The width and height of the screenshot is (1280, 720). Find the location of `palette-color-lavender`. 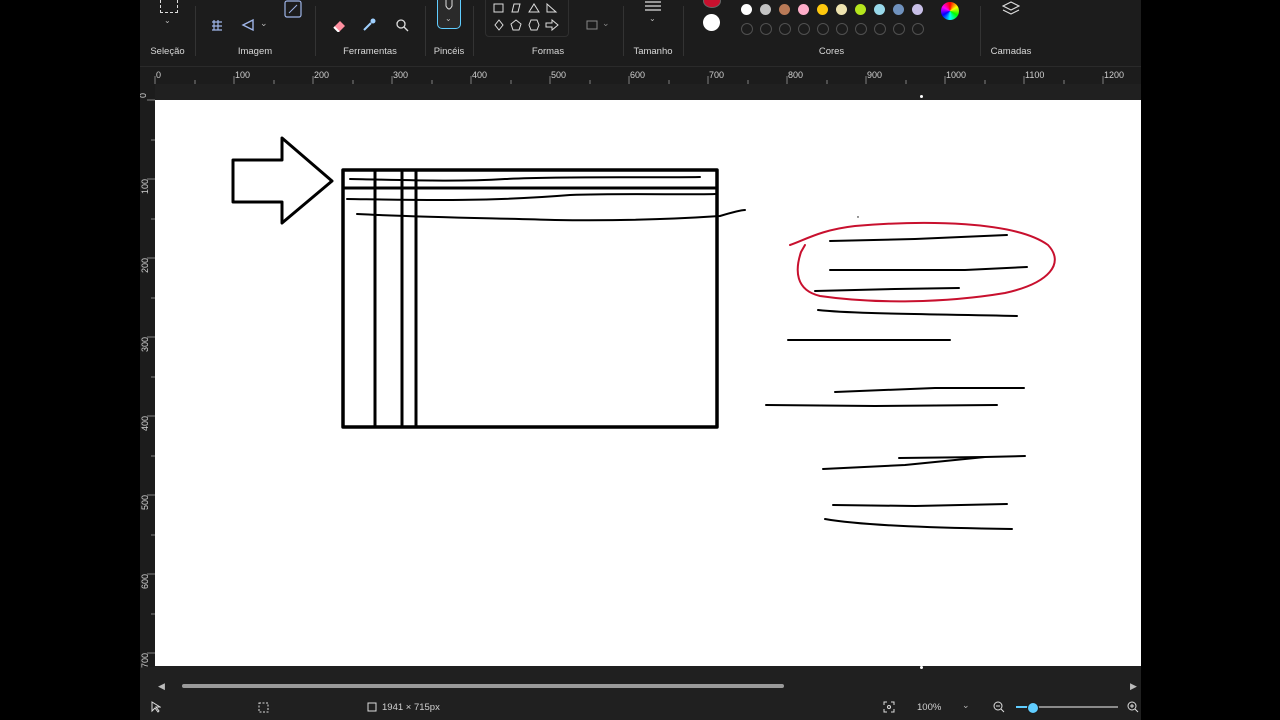

palette-color-lavender is located at coordinates (917, 9).